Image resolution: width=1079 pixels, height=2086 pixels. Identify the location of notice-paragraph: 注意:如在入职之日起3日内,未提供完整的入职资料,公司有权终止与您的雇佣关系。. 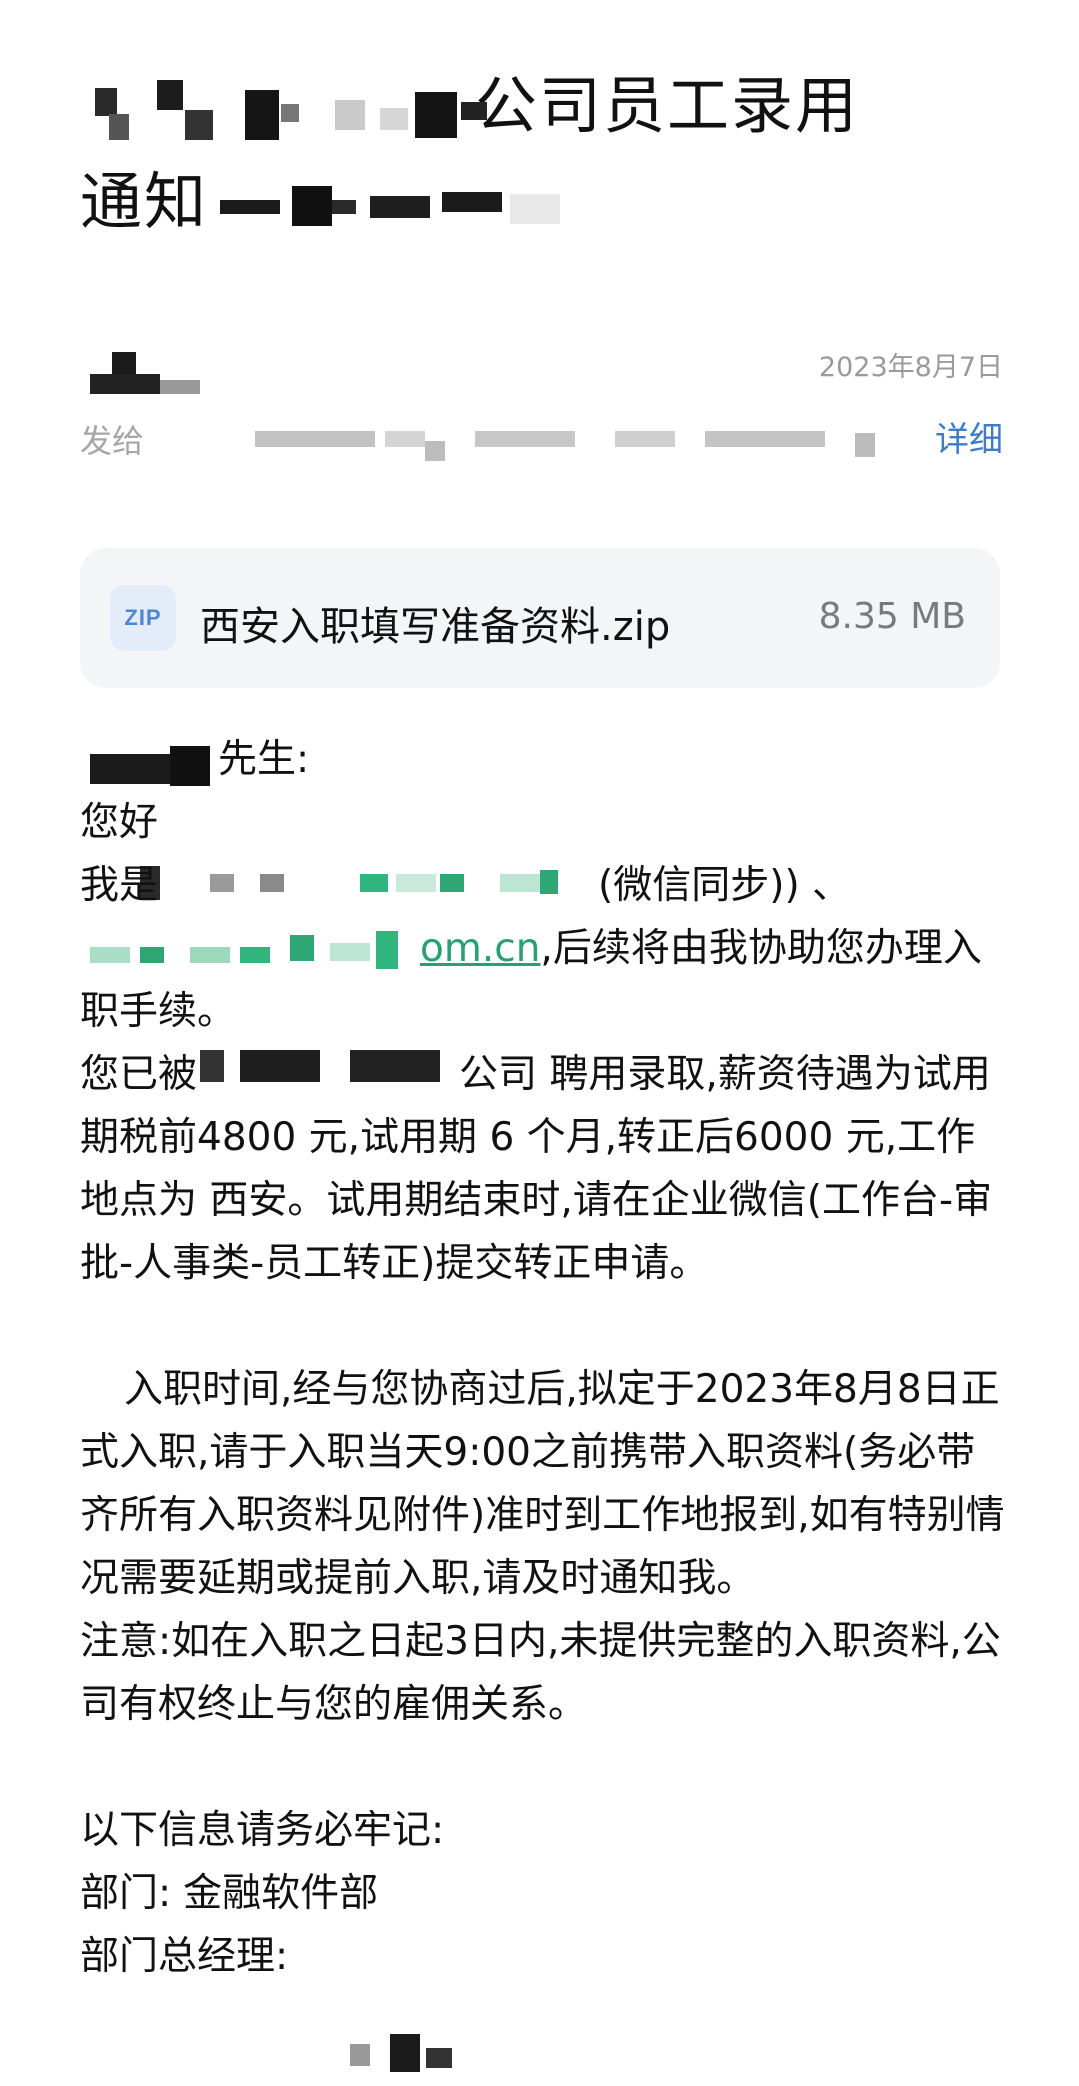
(540, 1673).